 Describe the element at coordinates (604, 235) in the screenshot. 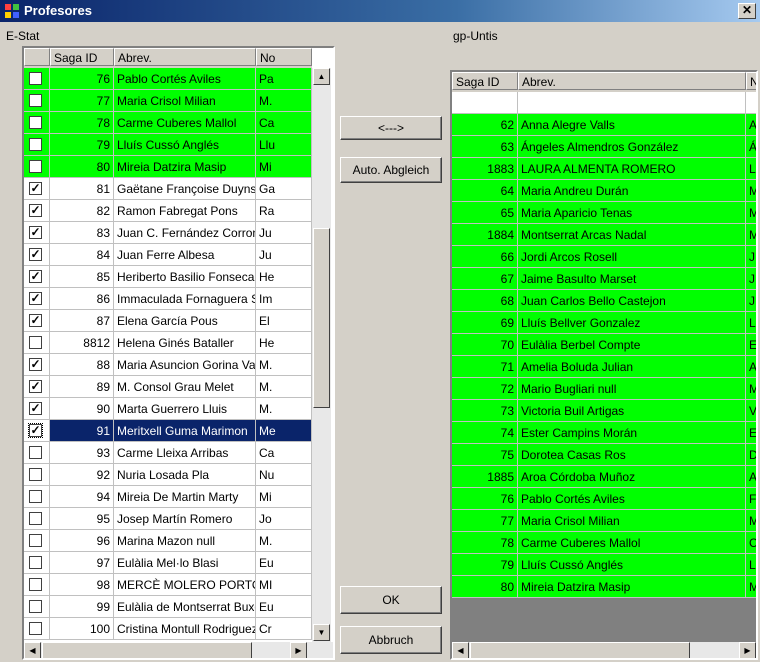

I see `table-row: 1884 Montserrat Arcas Nadal M` at that location.